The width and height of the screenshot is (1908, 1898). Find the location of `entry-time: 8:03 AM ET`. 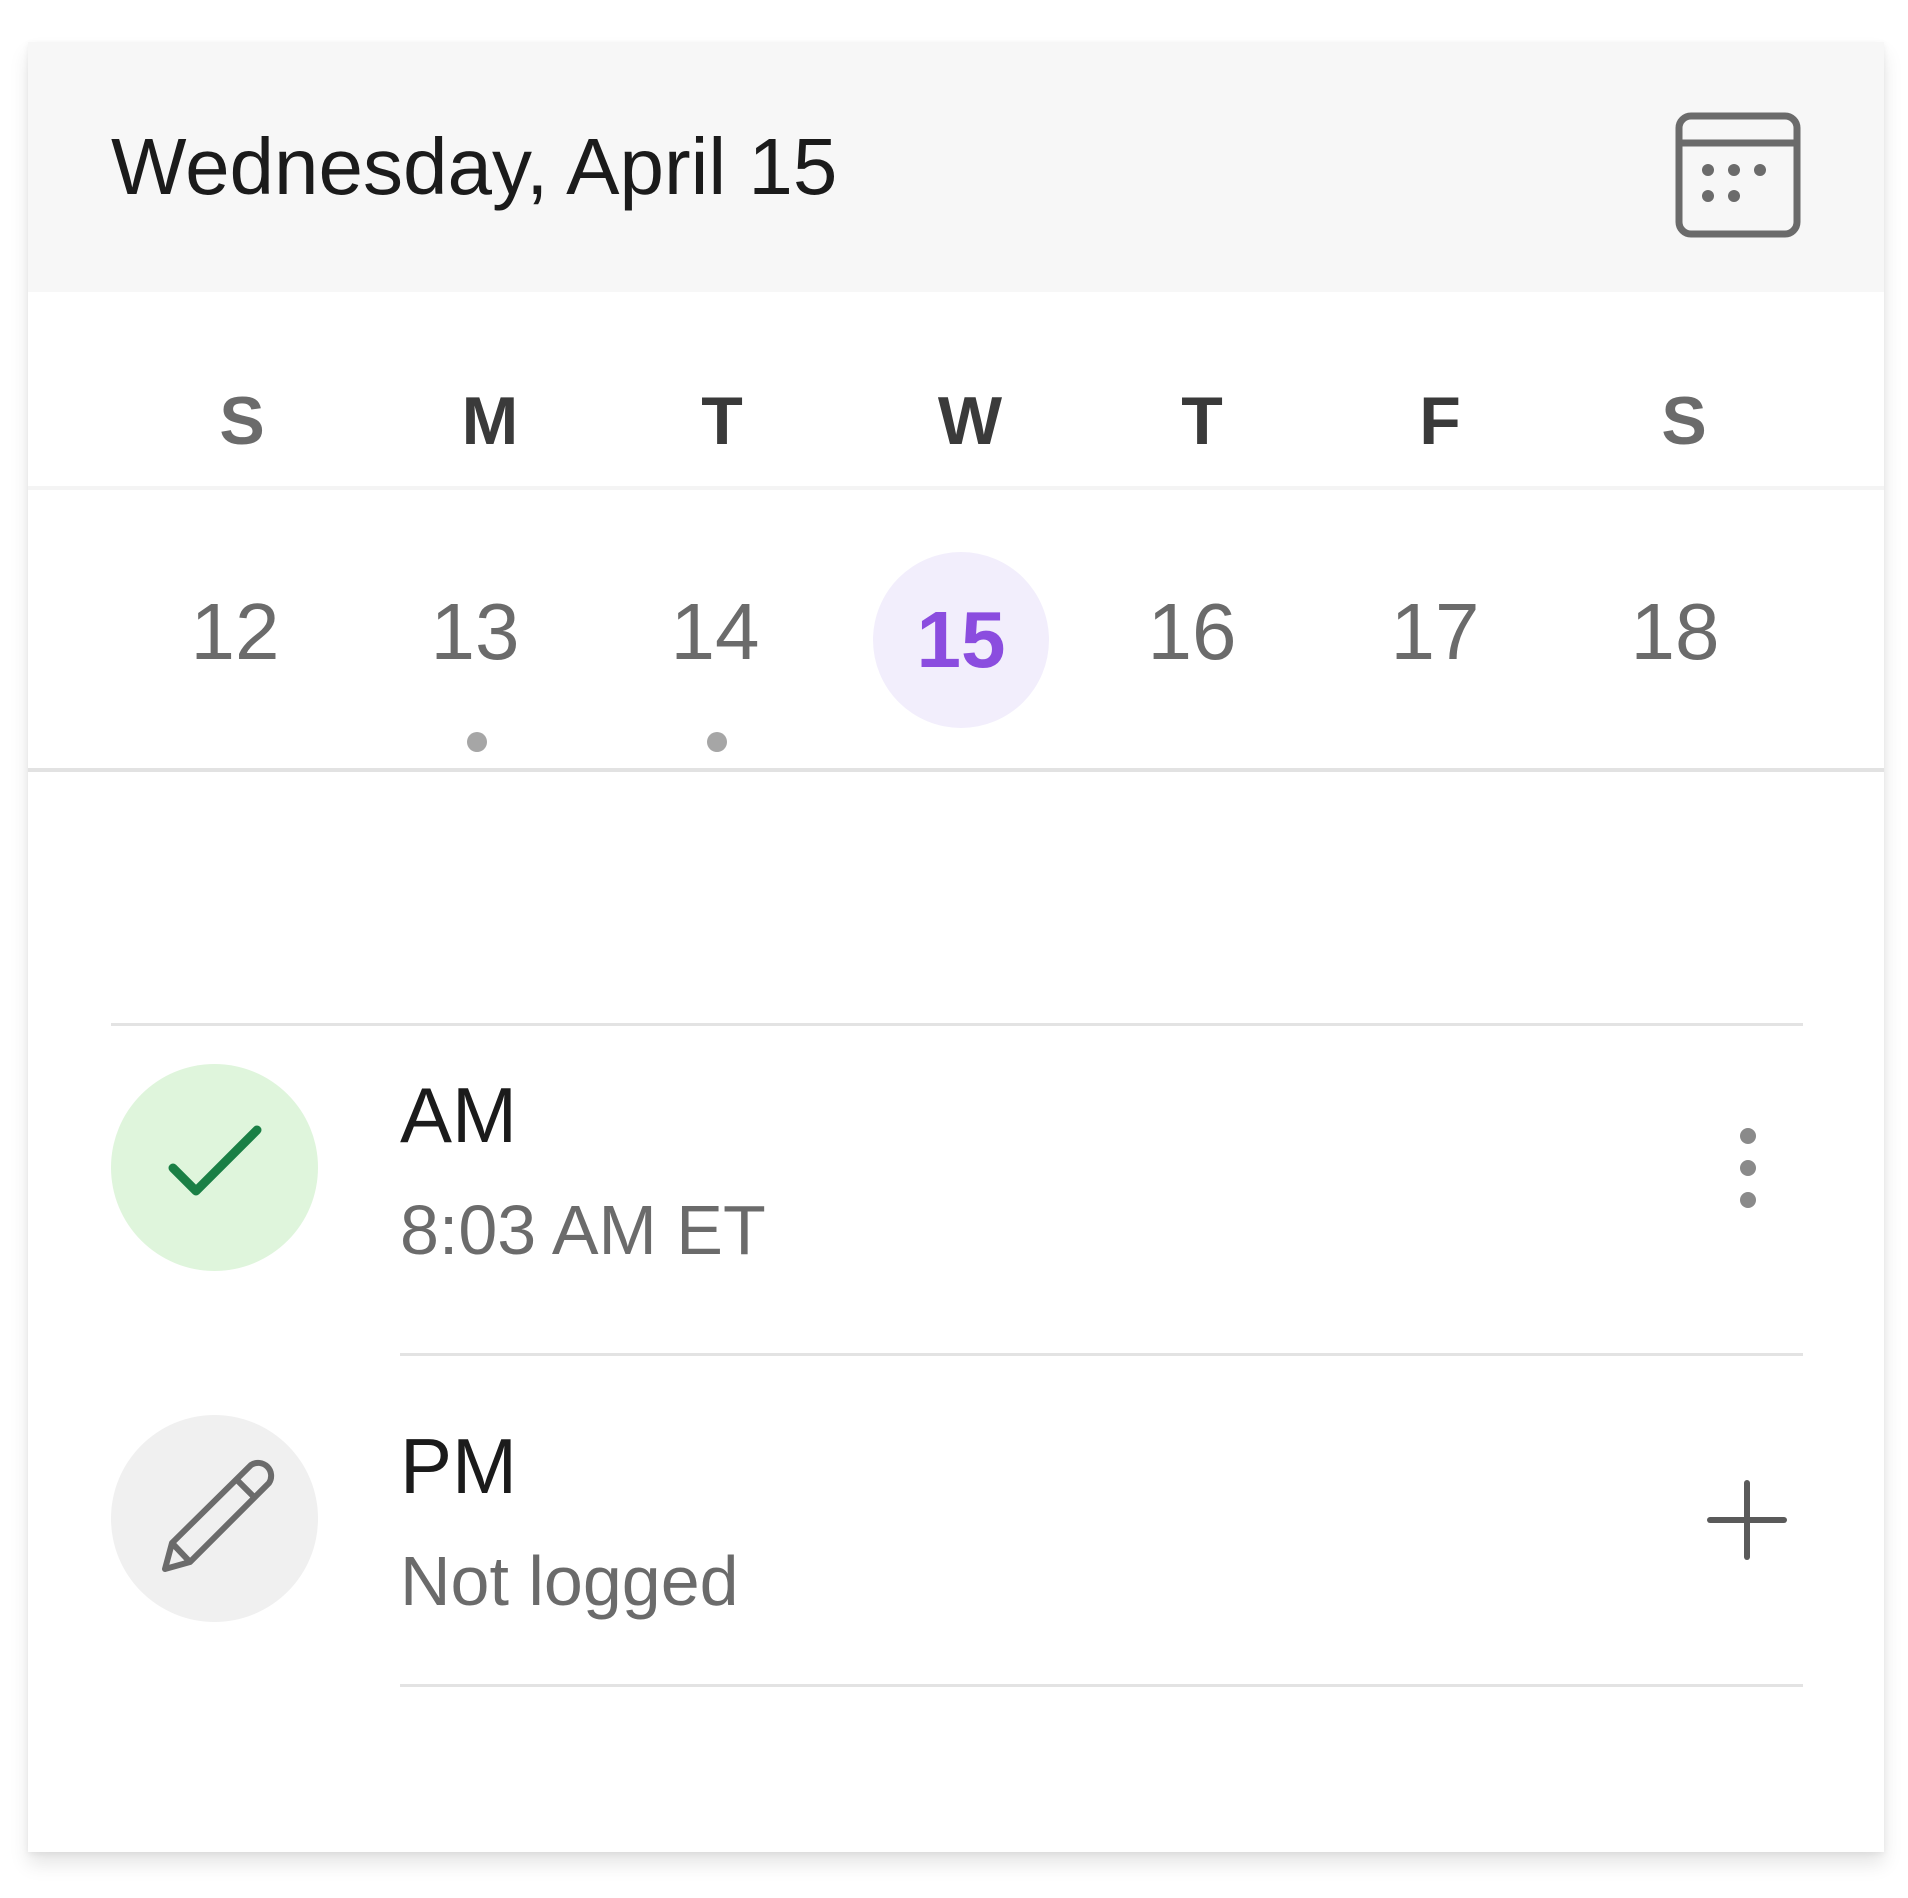

entry-time: 8:03 AM ET is located at coordinates (583, 1230).